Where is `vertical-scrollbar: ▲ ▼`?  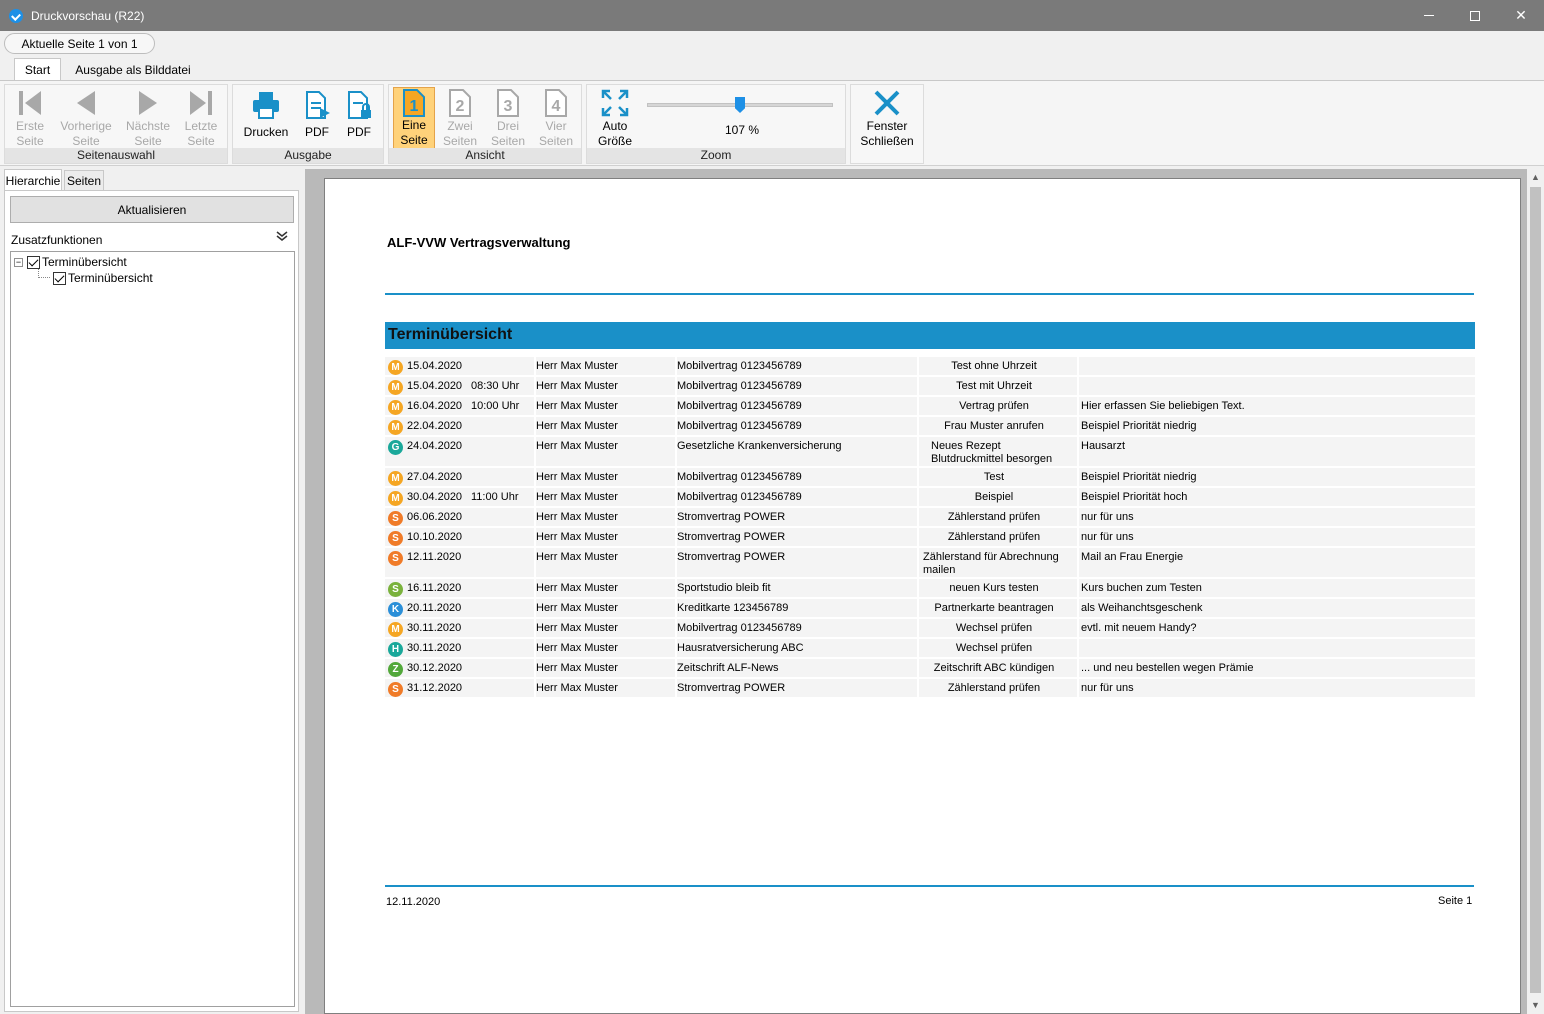 vertical-scrollbar: ▲ ▼ is located at coordinates (1535, 591).